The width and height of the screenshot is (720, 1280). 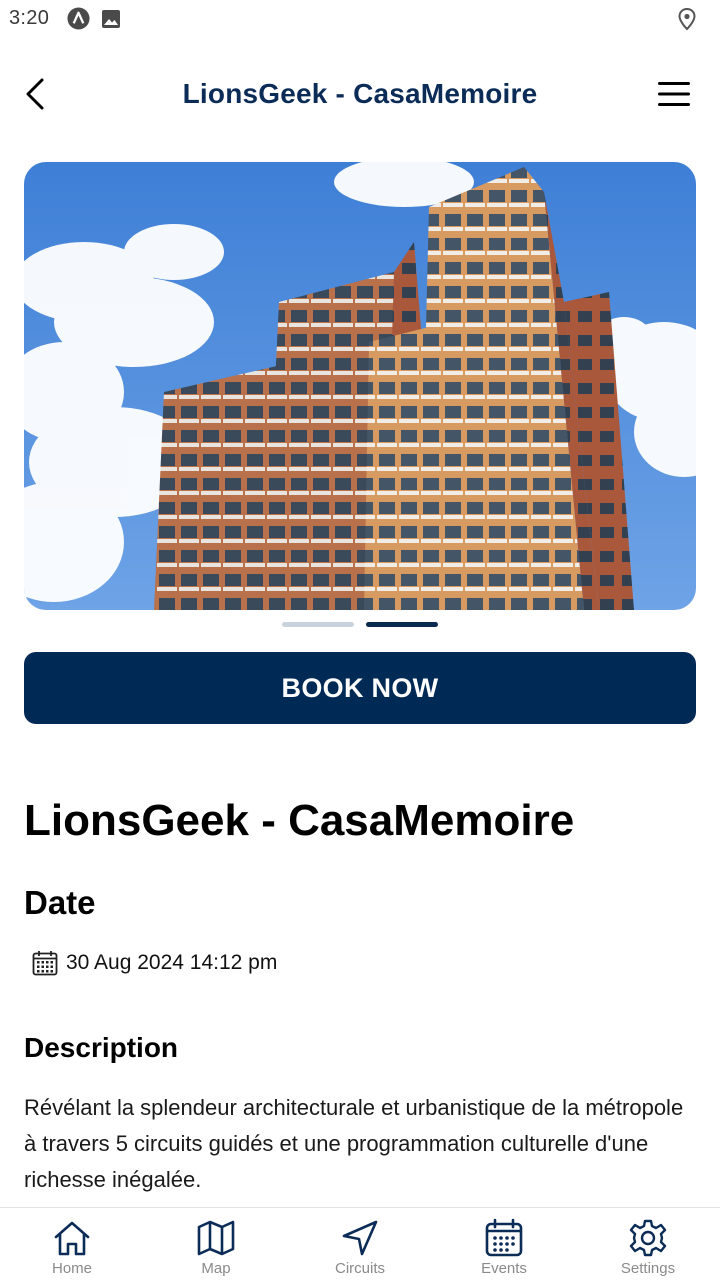 I want to click on event-title: LionsGeek - CasaMemoire, so click(x=299, y=820).